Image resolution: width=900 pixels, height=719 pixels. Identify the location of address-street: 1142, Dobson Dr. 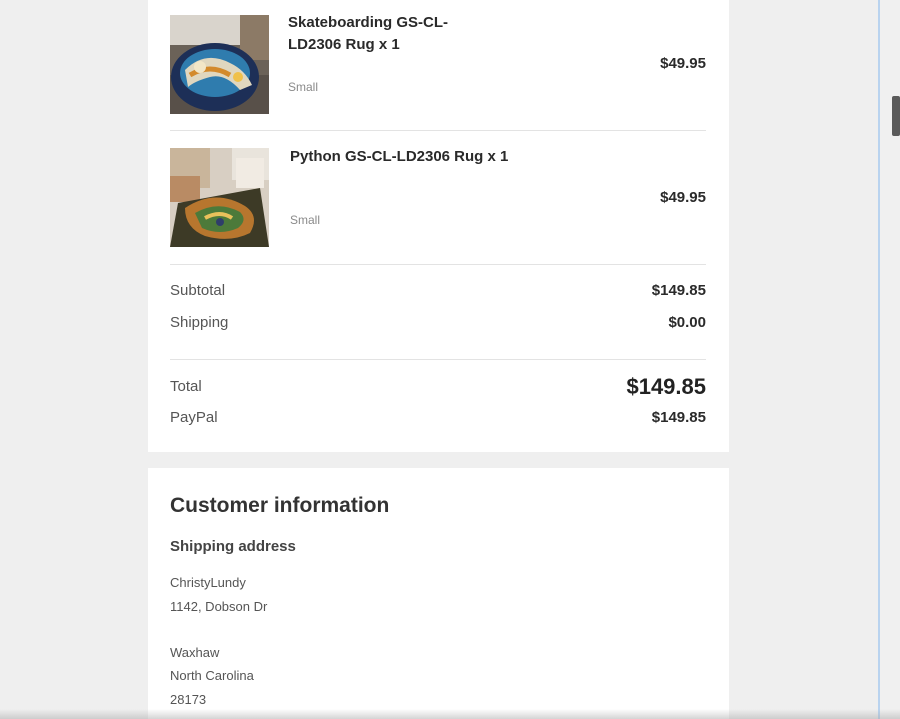
(219, 606).